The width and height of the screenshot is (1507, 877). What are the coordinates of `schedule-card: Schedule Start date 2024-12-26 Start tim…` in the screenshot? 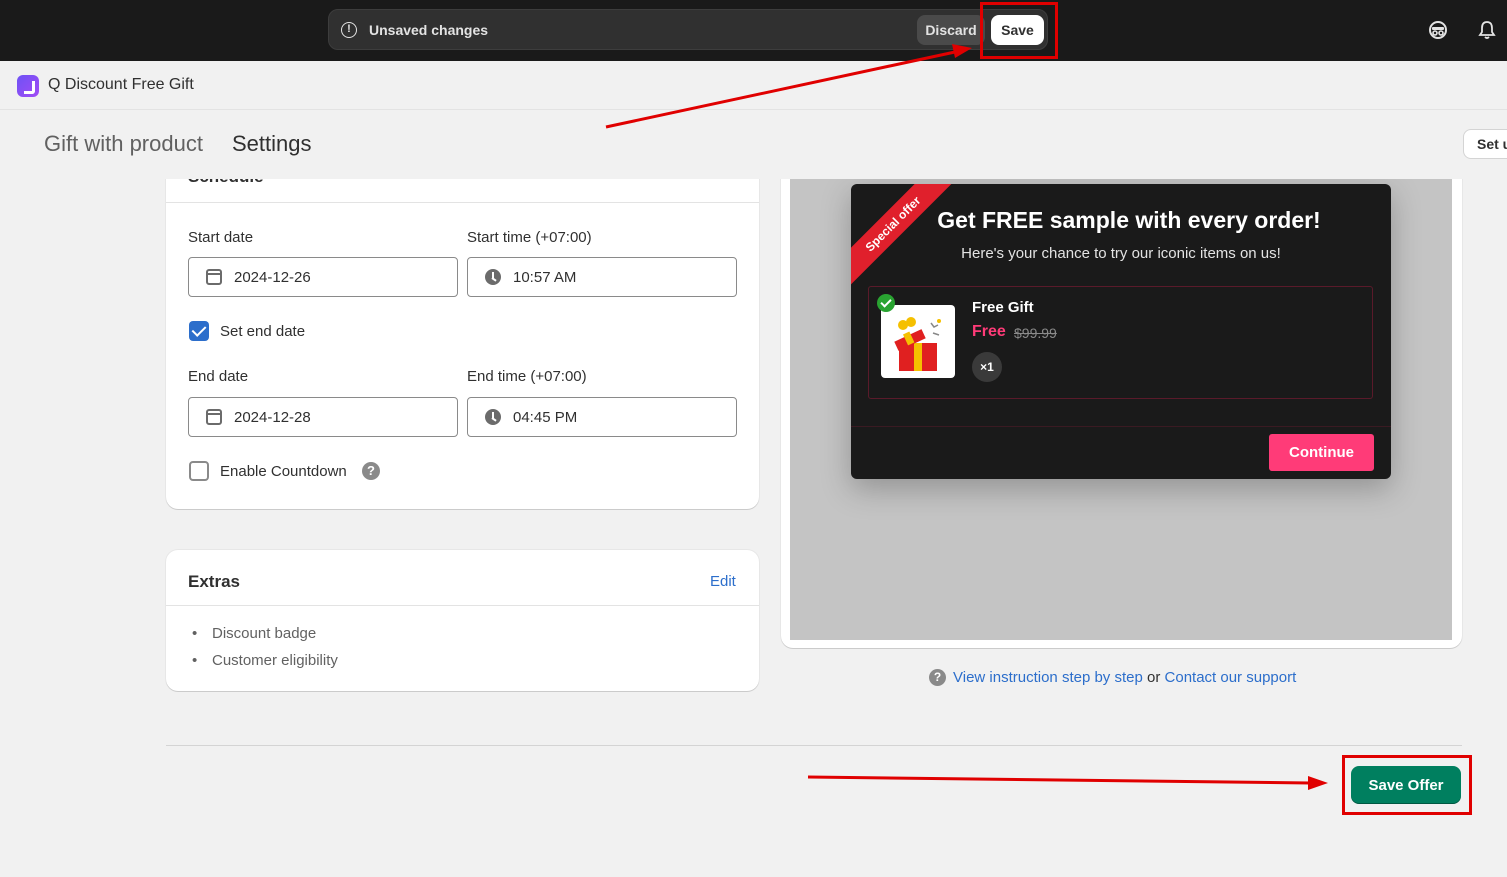 It's located at (462, 344).